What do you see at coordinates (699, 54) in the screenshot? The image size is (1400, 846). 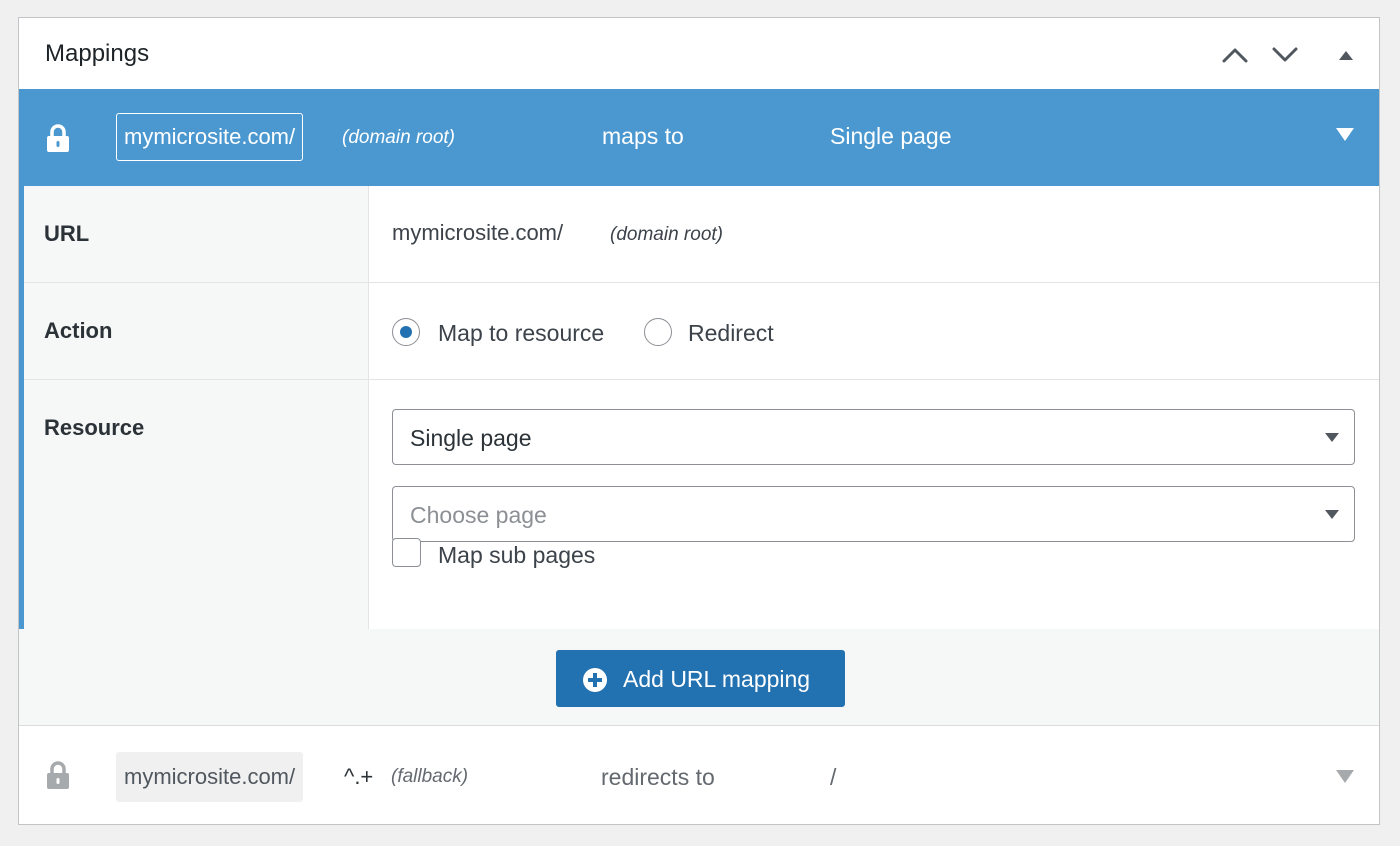 I see `panel-header: Mappings` at bounding box center [699, 54].